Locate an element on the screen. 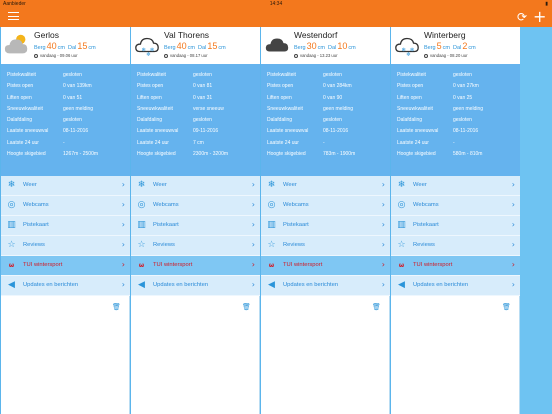 The image size is (552, 414). updated-text: vandaag - 08.20 uur is located at coordinates (449, 55).